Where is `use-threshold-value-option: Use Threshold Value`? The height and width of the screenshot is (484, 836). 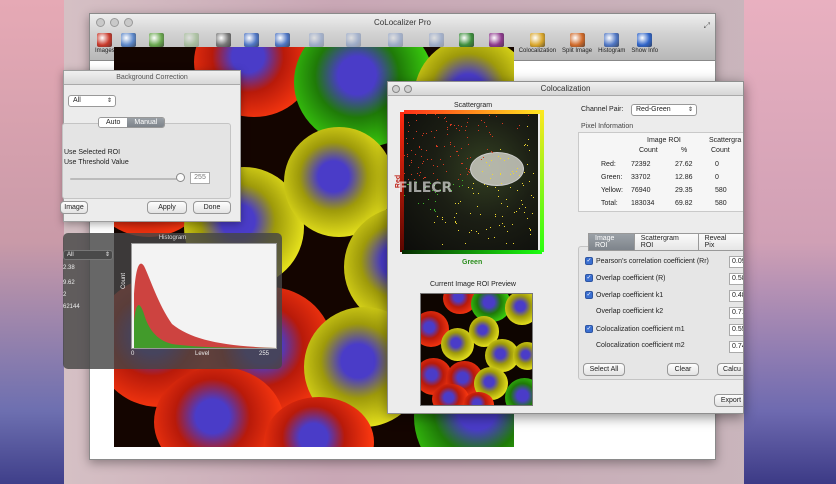
use-threshold-value-option: Use Threshold Value is located at coordinates (96, 162).